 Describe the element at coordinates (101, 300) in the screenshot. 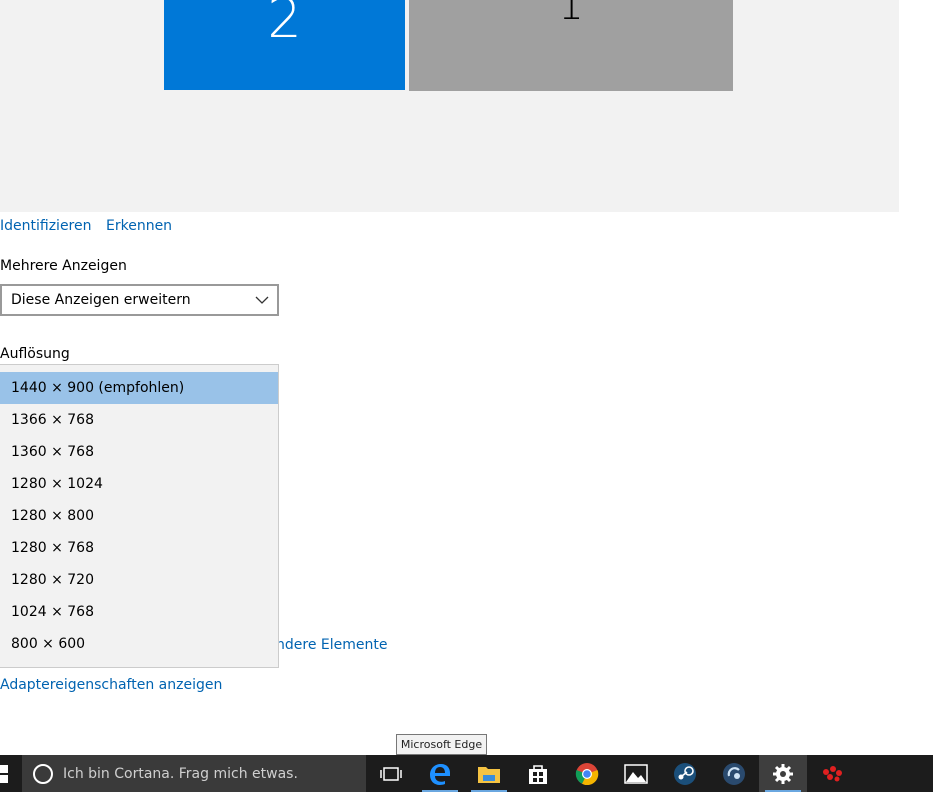

I see `multiple-displays-value: Diese Anzeigen erweitern` at that location.